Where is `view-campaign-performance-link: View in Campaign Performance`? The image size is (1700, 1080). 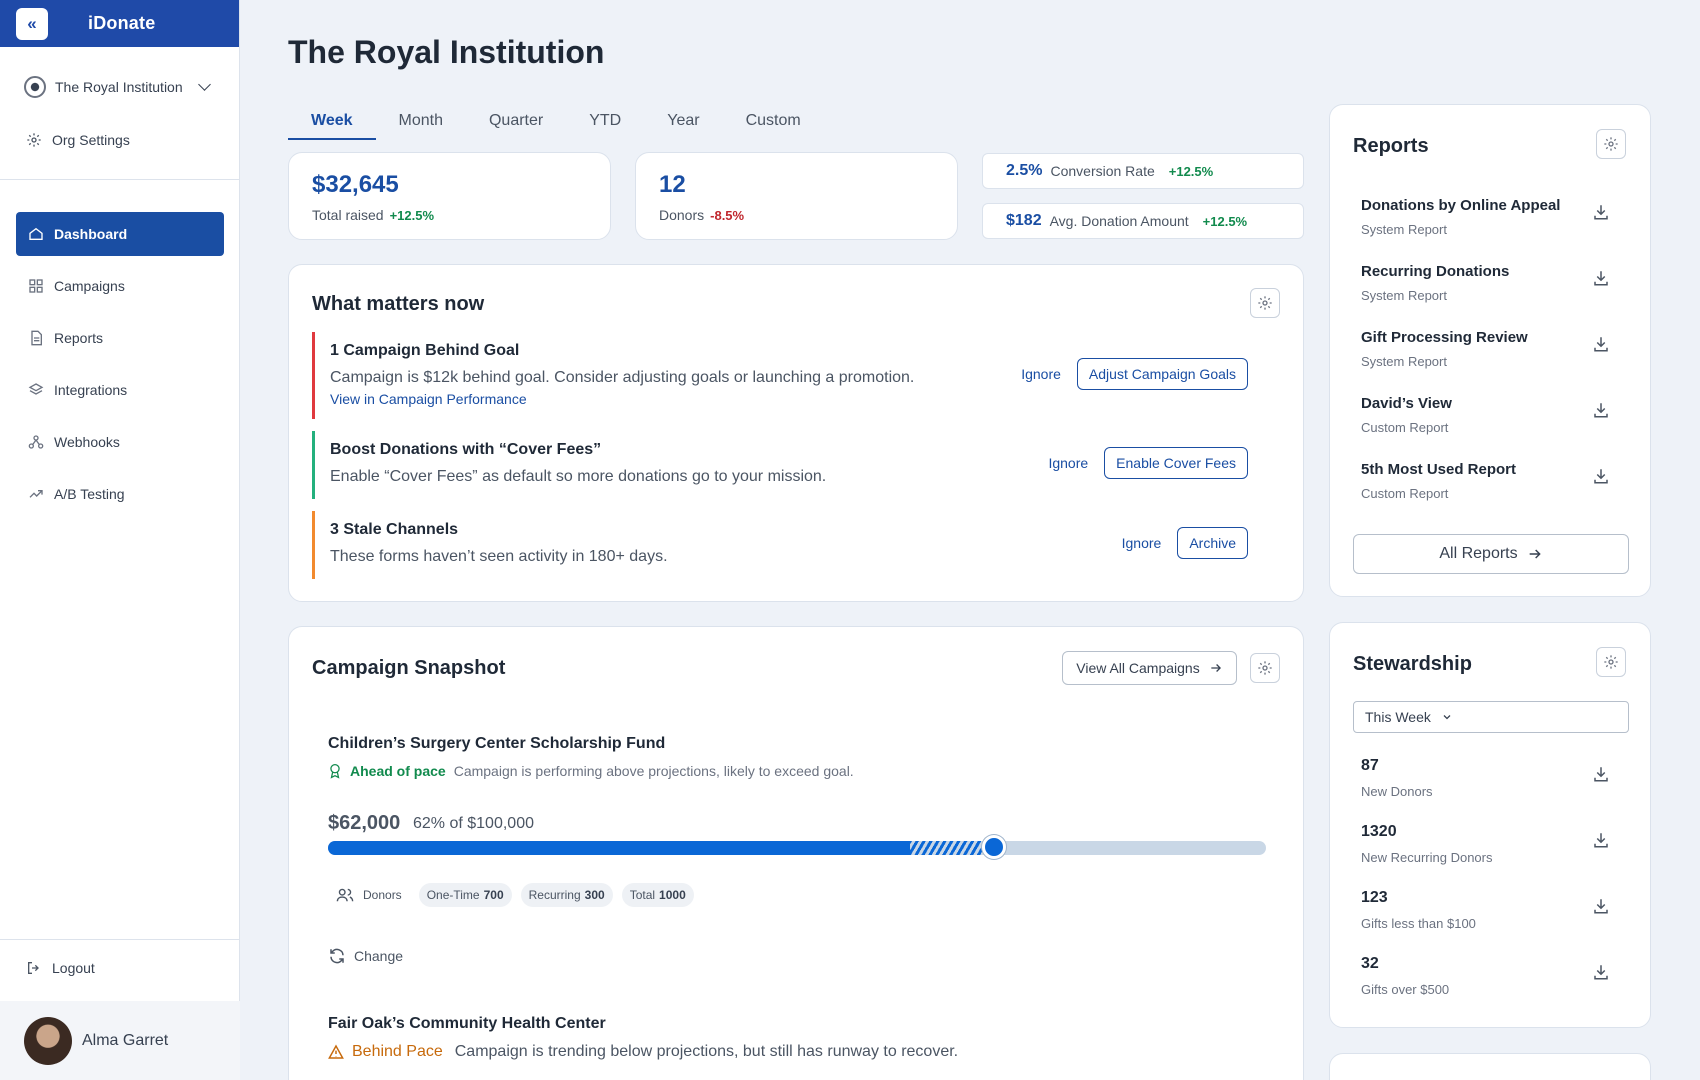 view-campaign-performance-link: View in Campaign Performance is located at coordinates (804, 399).